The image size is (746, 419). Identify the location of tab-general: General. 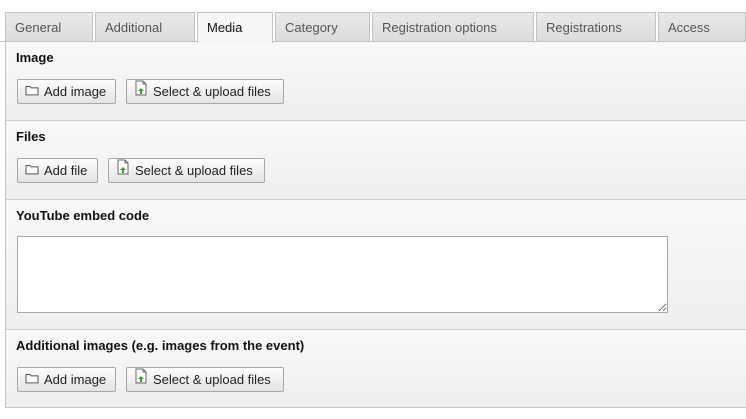
(49, 26).